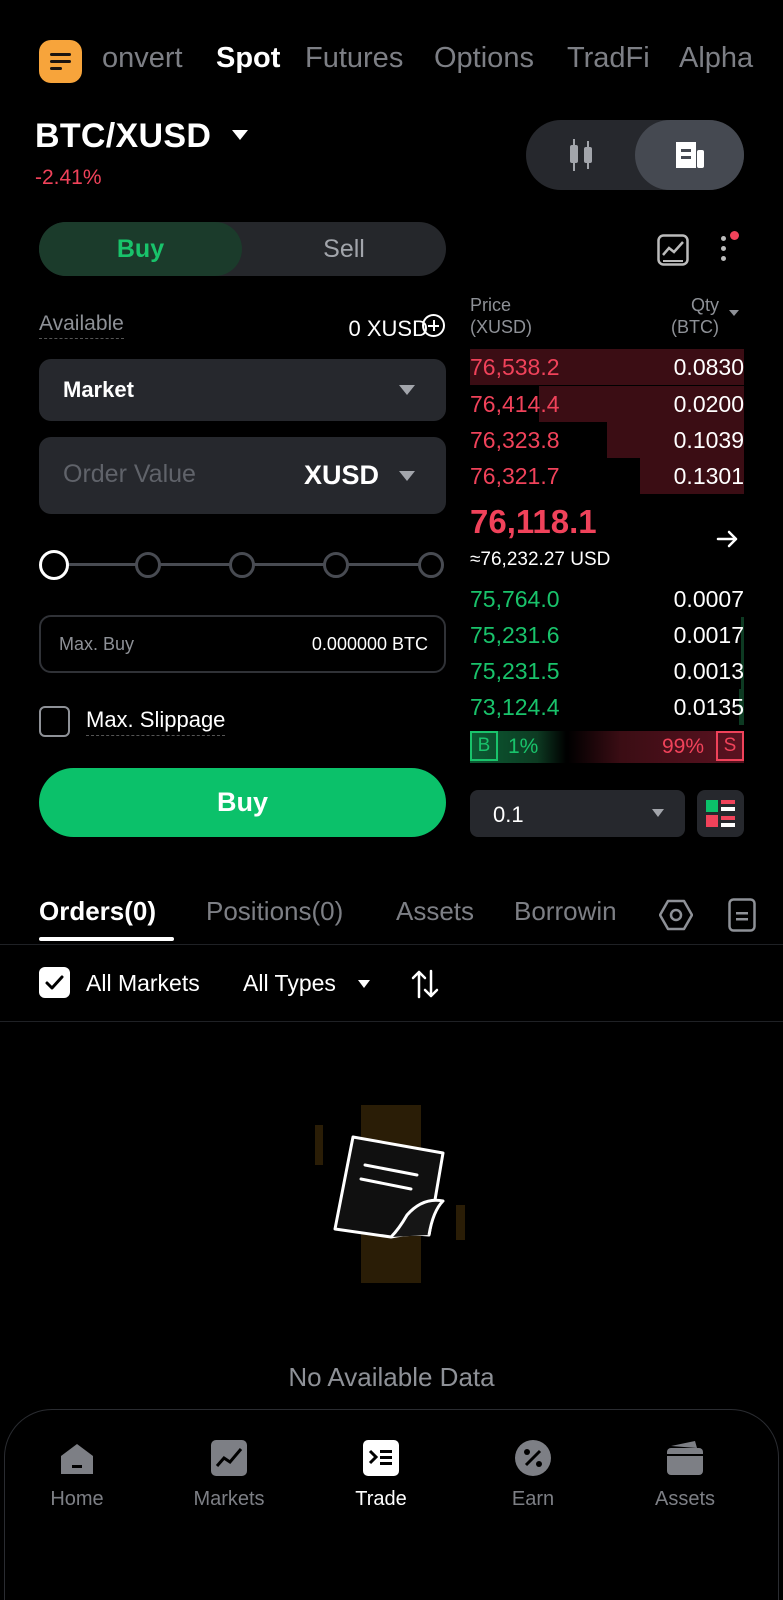  Describe the element at coordinates (720, 813) in the screenshot. I see `orderbook-layout-icon` at that location.